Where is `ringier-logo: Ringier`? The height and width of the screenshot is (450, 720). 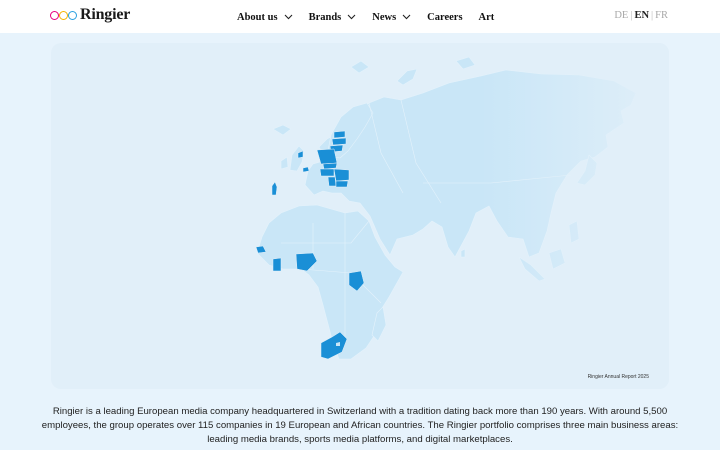 ringier-logo: Ringier is located at coordinates (90, 15).